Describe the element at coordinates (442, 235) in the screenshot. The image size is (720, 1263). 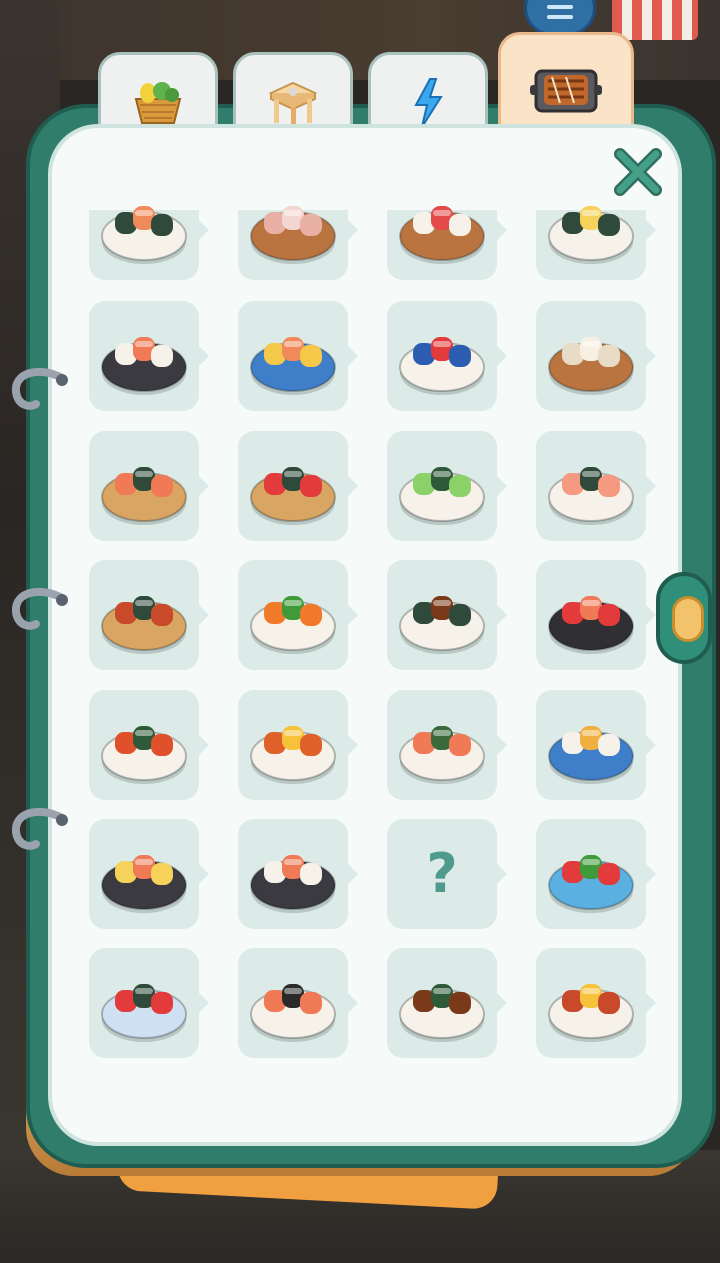
I see `tuna-nigiri-icon` at that location.